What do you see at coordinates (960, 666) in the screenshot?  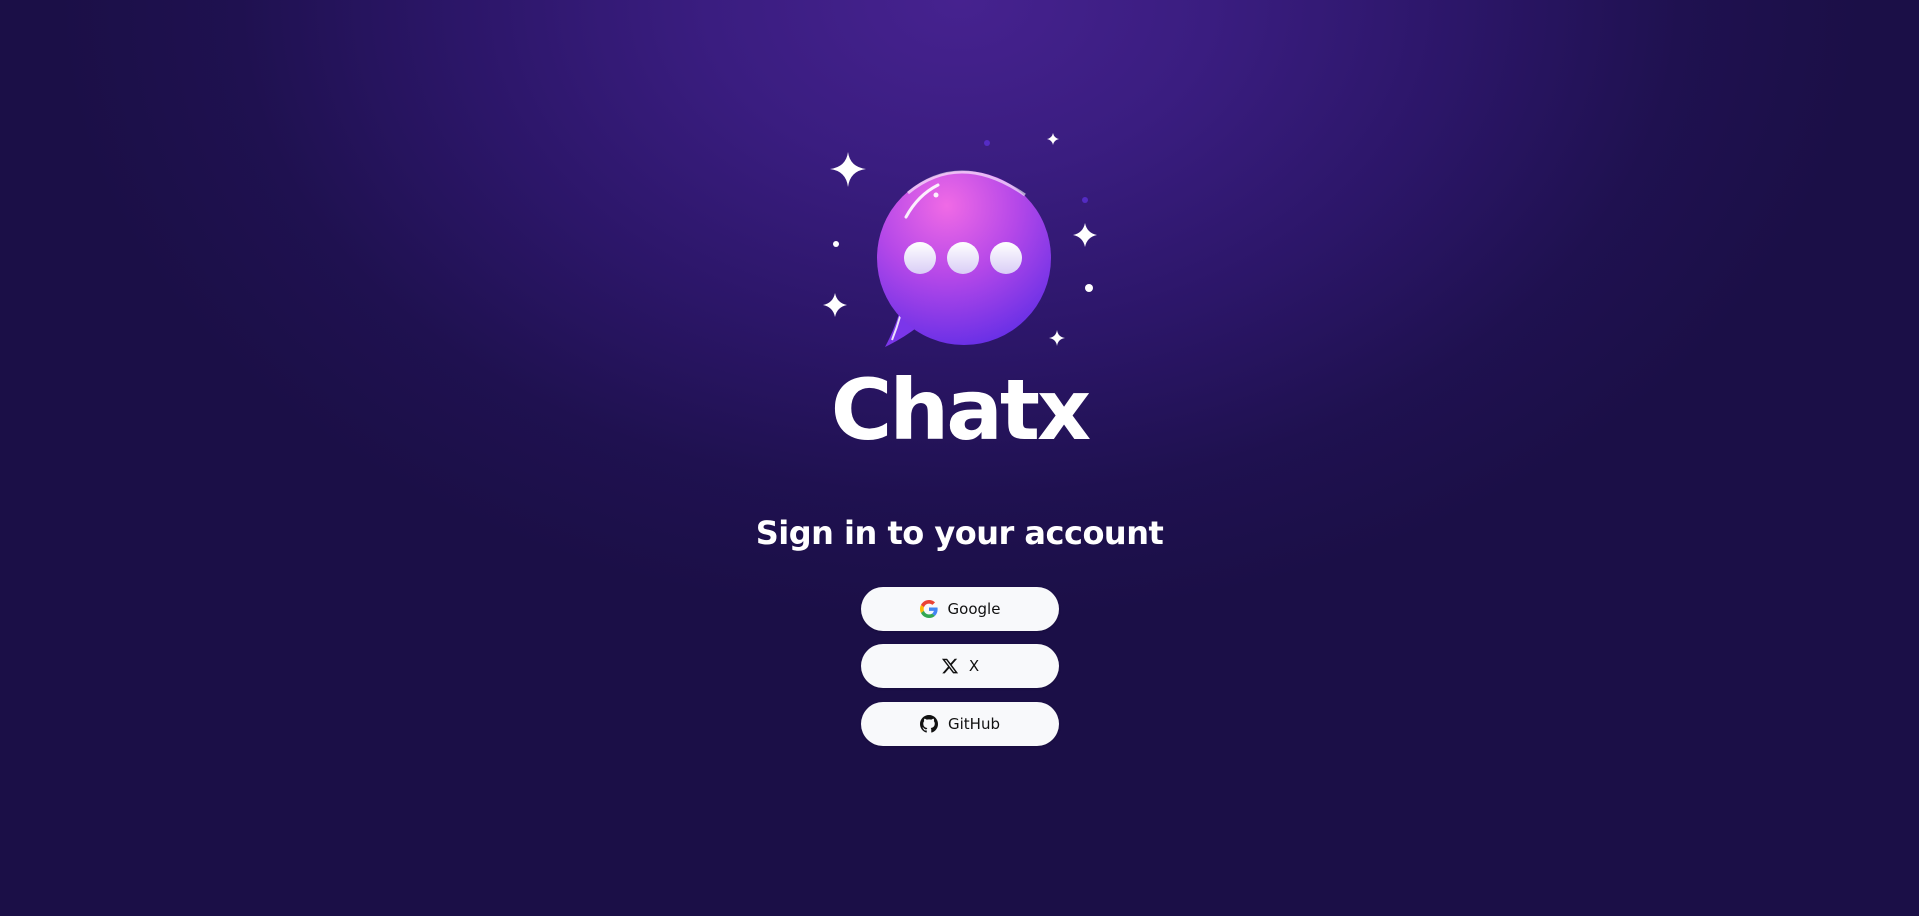 I see `x-signin-button: X` at bounding box center [960, 666].